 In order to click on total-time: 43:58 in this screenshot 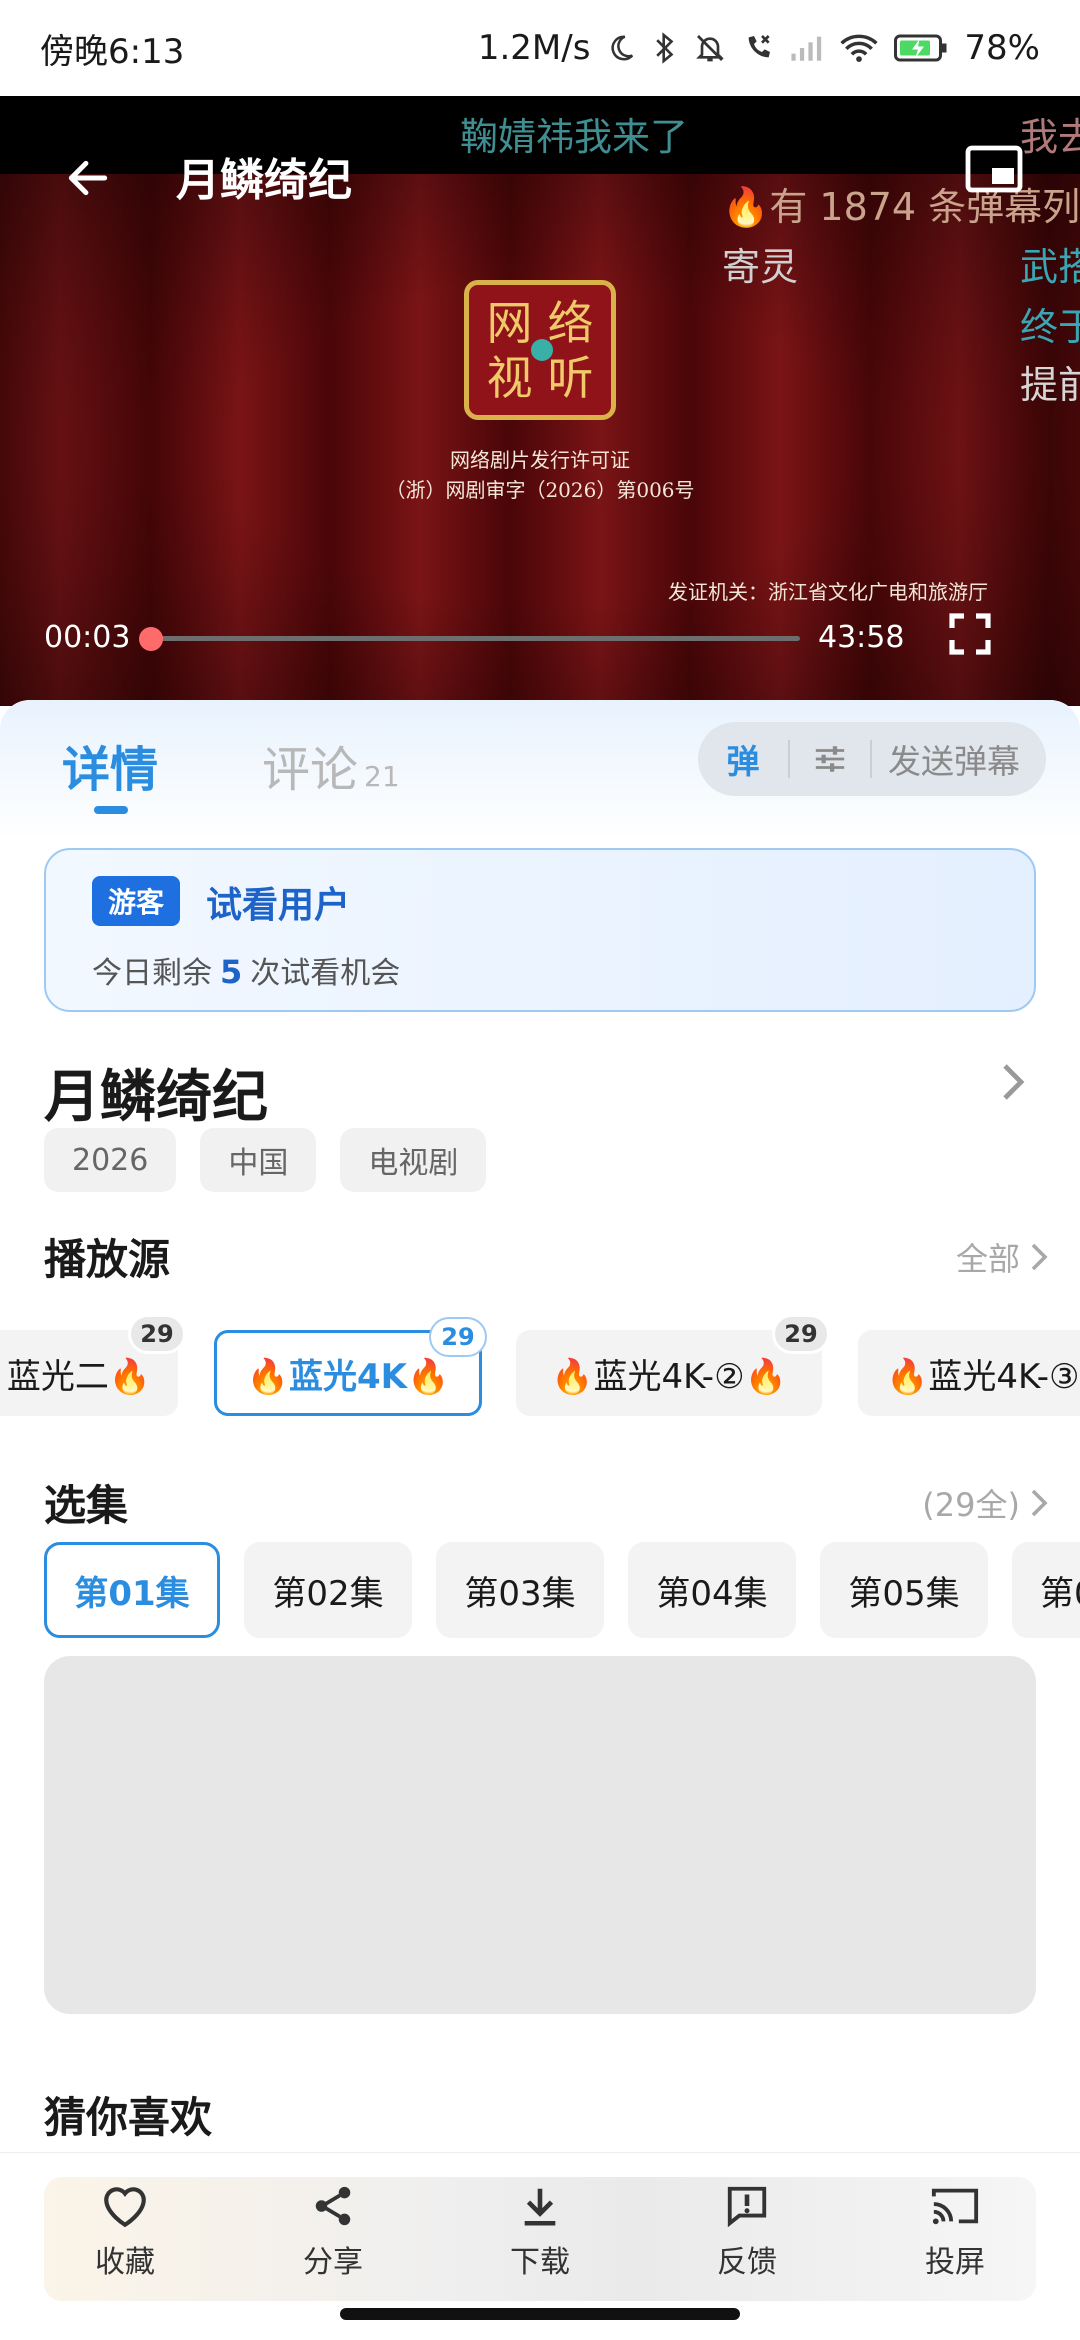, I will do `click(861, 637)`.